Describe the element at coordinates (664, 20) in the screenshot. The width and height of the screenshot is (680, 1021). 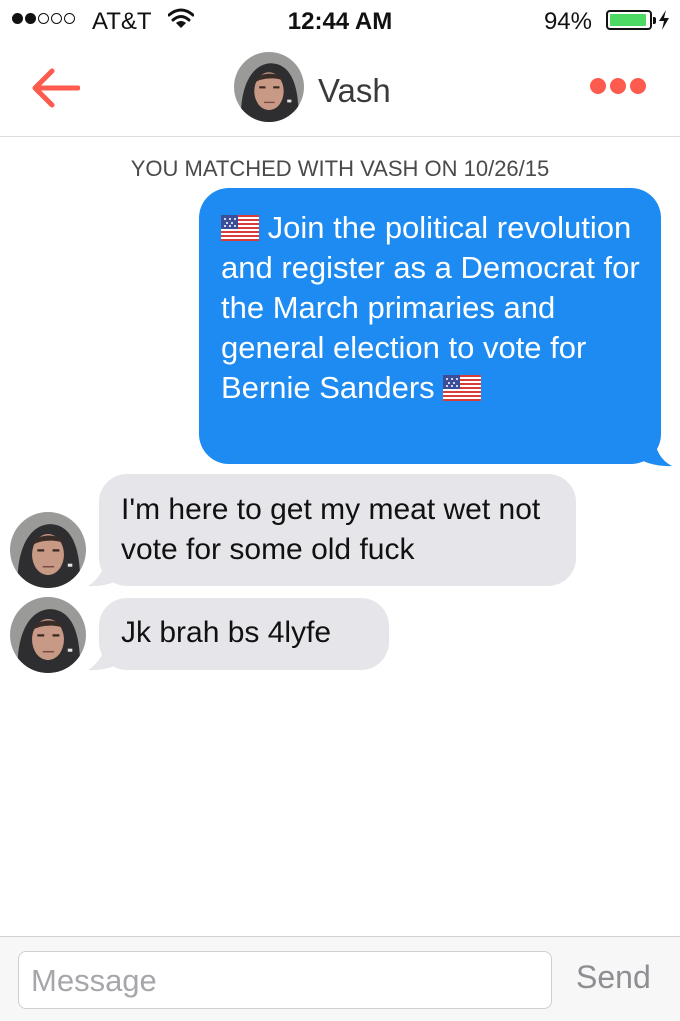
I see `charging-bolt-icon` at that location.